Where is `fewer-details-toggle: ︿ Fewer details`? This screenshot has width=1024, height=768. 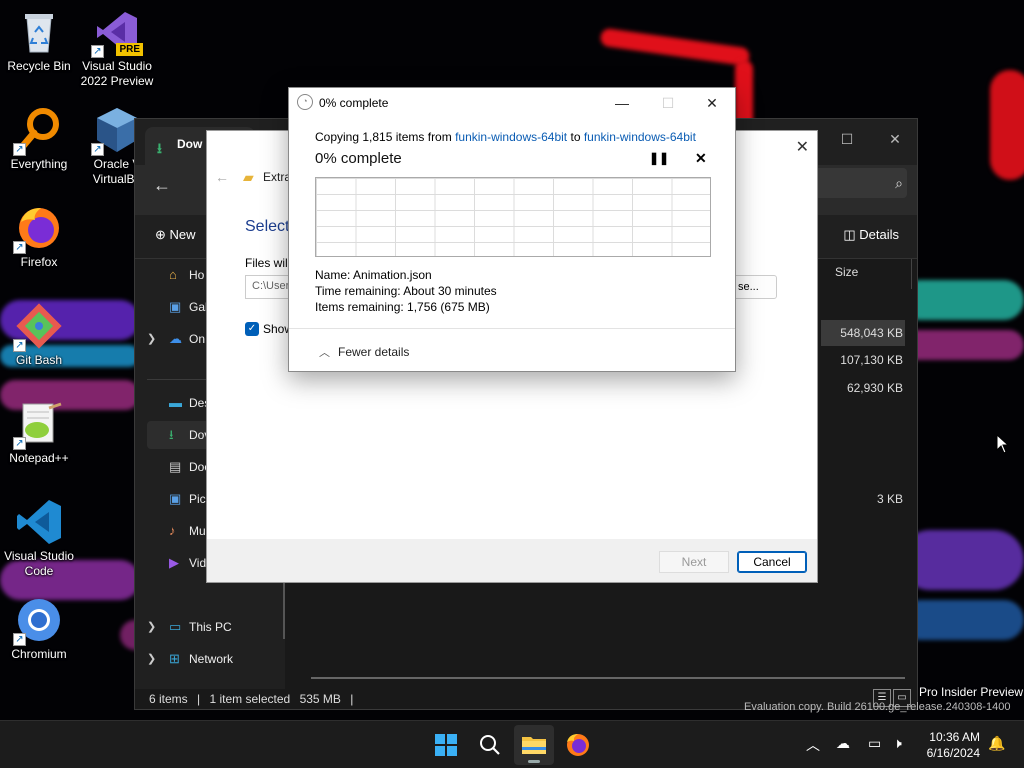
fewer-details-toggle: ︿ Fewer details is located at coordinates (364, 352).